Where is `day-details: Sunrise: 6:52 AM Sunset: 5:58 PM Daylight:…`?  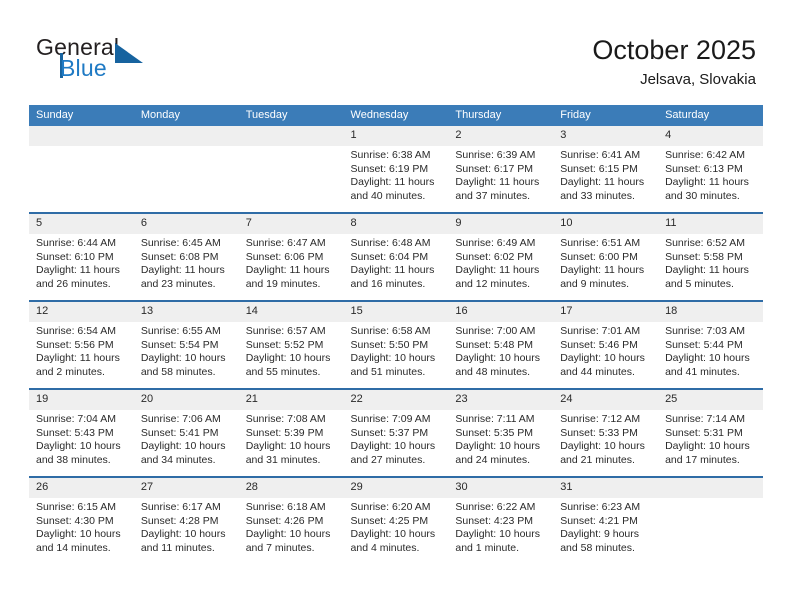
day-details: Sunrise: 6:52 AM Sunset: 5:58 PM Daylight:… is located at coordinates (710, 262).